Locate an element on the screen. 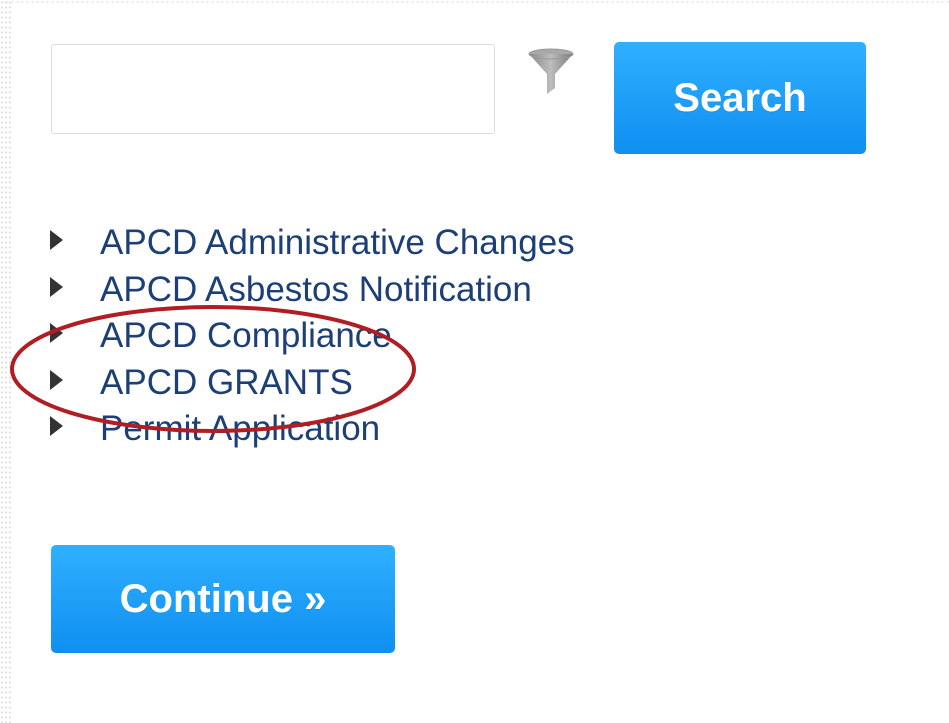 The width and height of the screenshot is (949, 723). record-type-label: APCD Administrative Changes is located at coordinates (337, 243).